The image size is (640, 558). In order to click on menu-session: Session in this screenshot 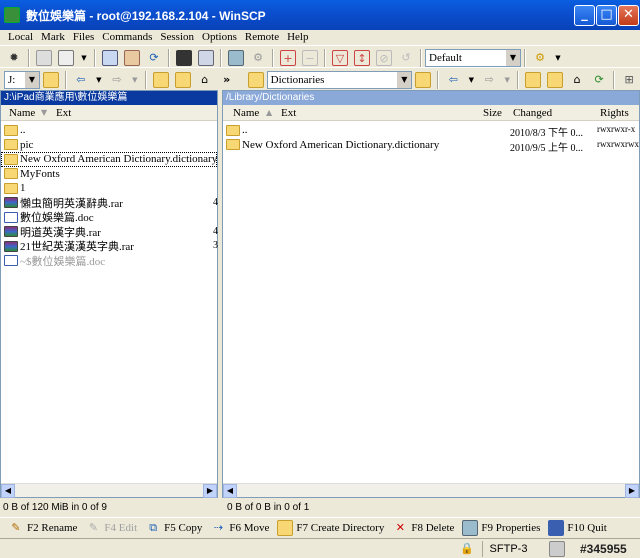, I will do `click(177, 37)`.